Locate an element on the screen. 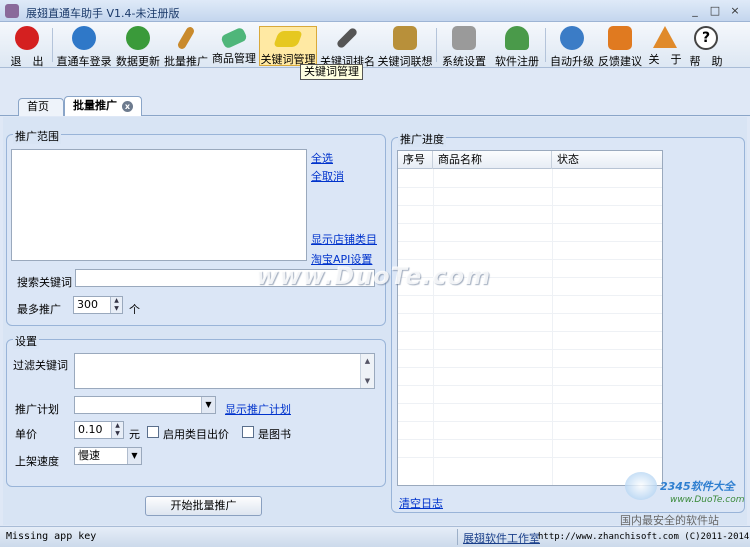 The image size is (750, 547). settings-group-title: 设置 is located at coordinates (26, 341).